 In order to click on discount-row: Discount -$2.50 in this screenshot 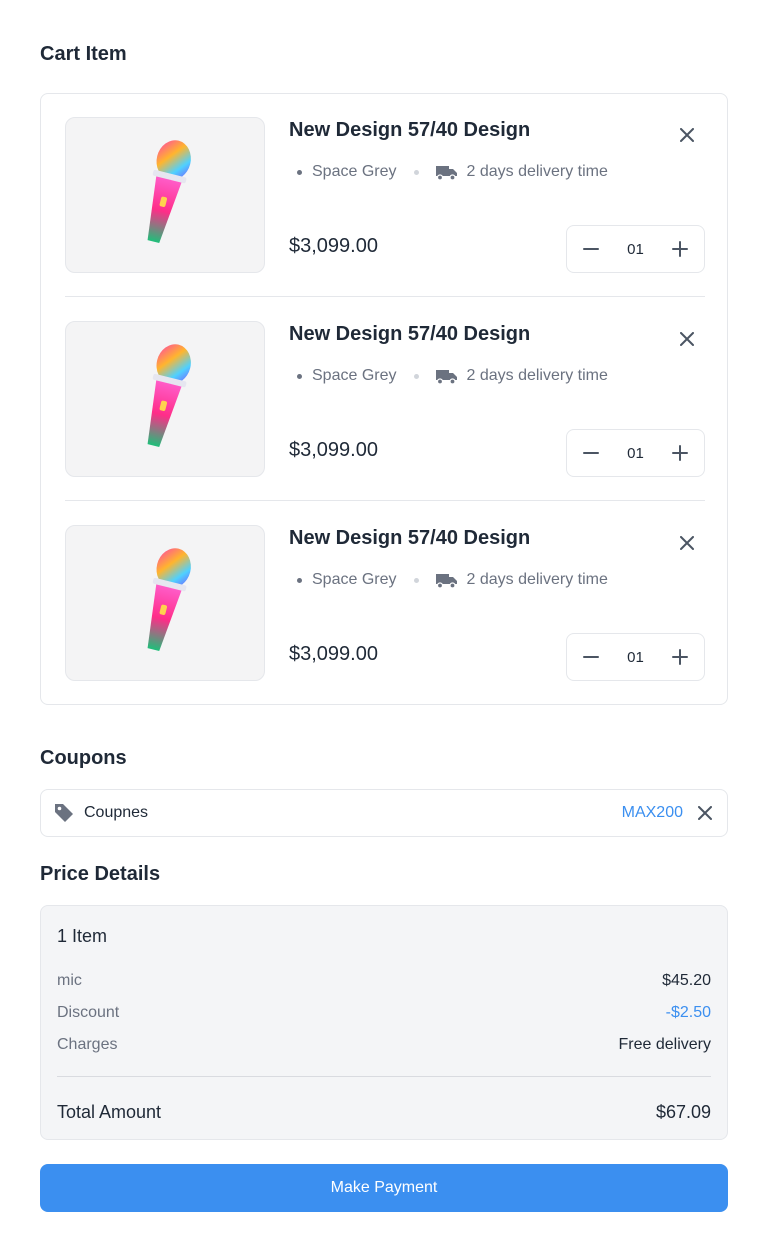, I will do `click(384, 1013)`.